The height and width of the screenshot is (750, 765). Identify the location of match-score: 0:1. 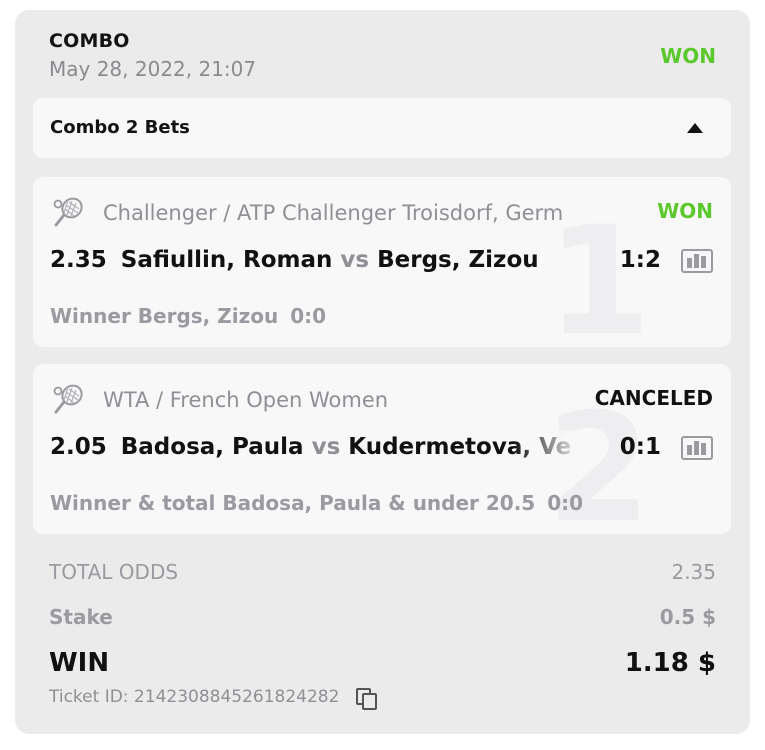
(640, 447).